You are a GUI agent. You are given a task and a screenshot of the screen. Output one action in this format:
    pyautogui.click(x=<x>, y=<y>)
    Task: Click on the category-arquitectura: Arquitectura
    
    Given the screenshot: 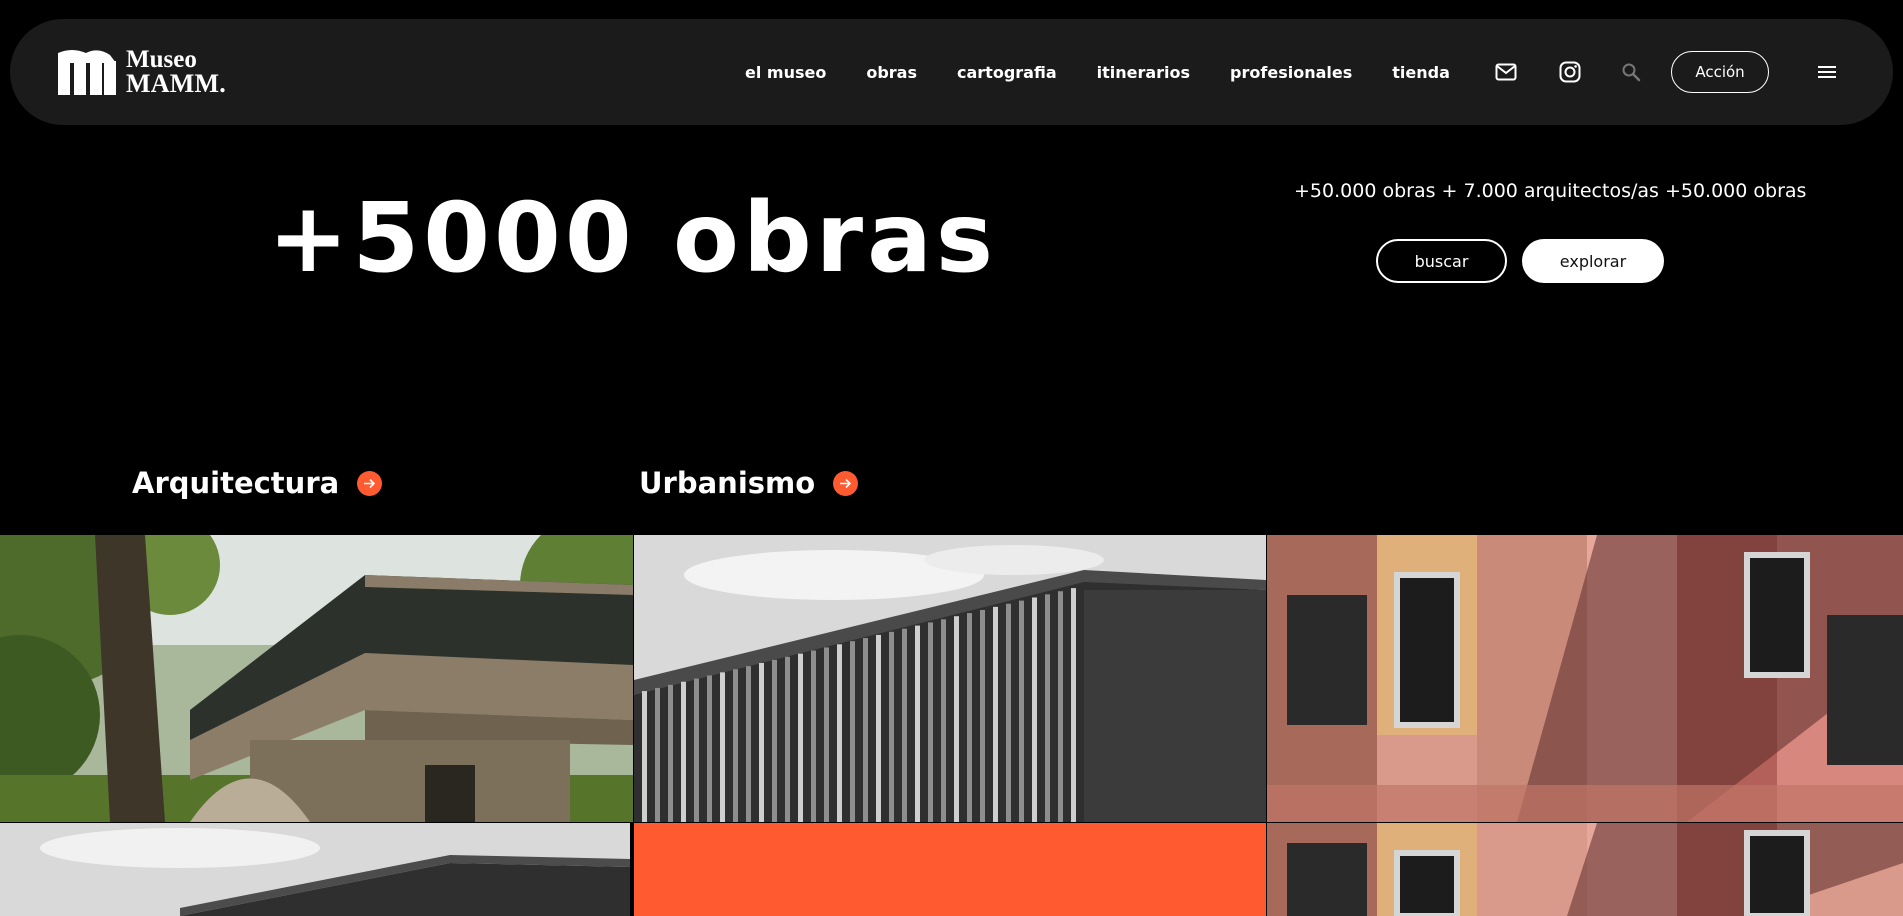 What is the action you would take?
    pyautogui.click(x=257, y=483)
    